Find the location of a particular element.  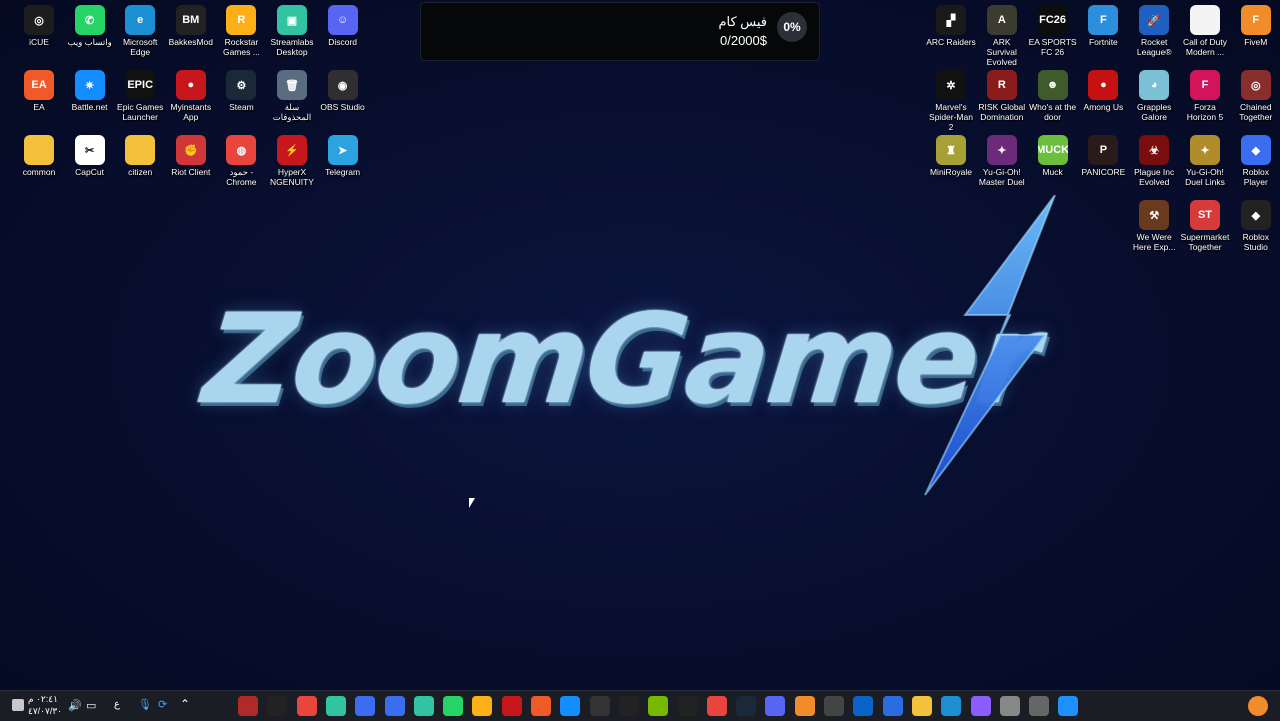

desktop-shortcut: ☺ Discord is located at coordinates (343, 23).